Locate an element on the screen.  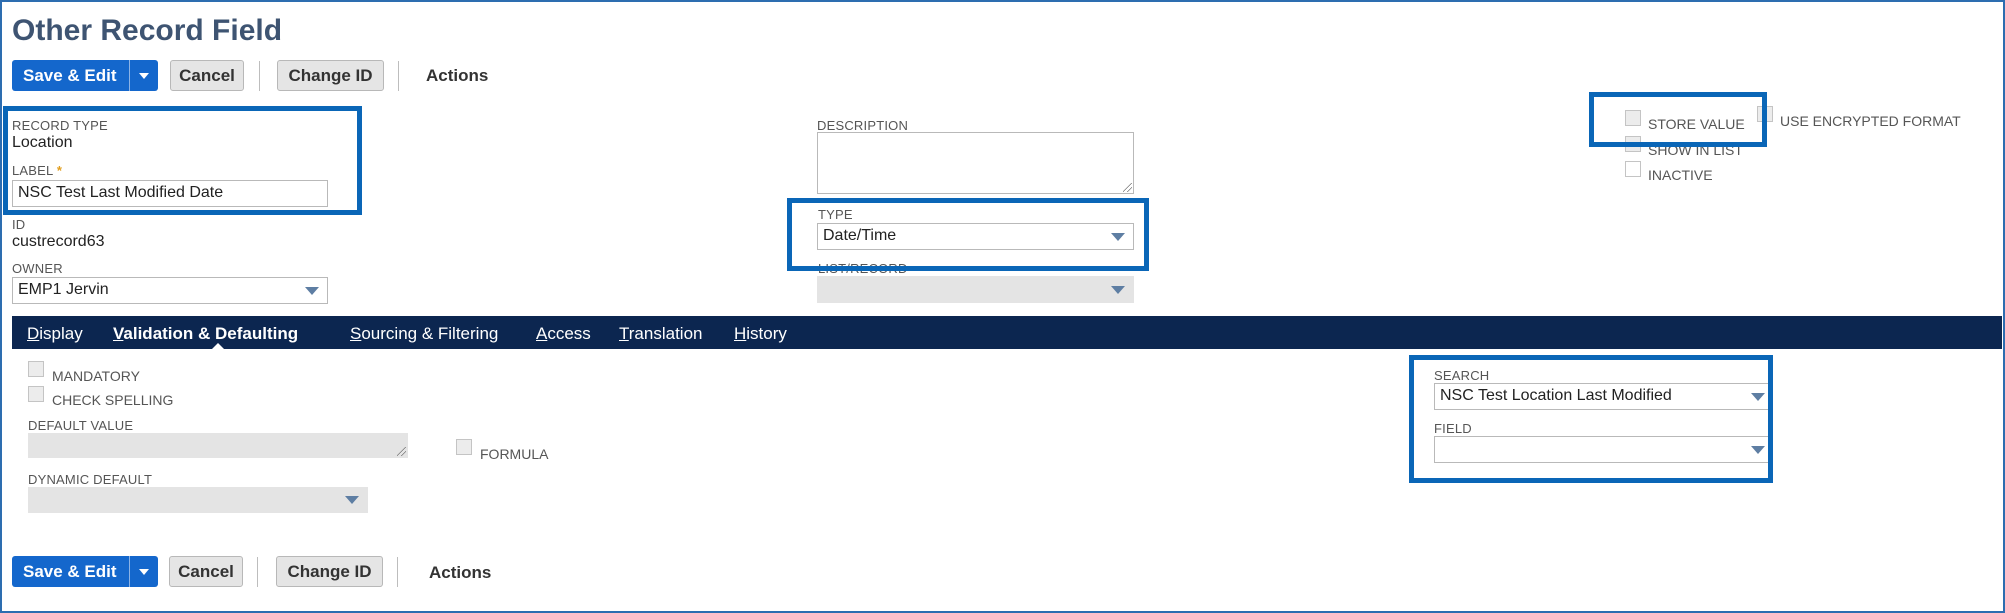
save-edit-button: Save & Edit is located at coordinates (85, 75).